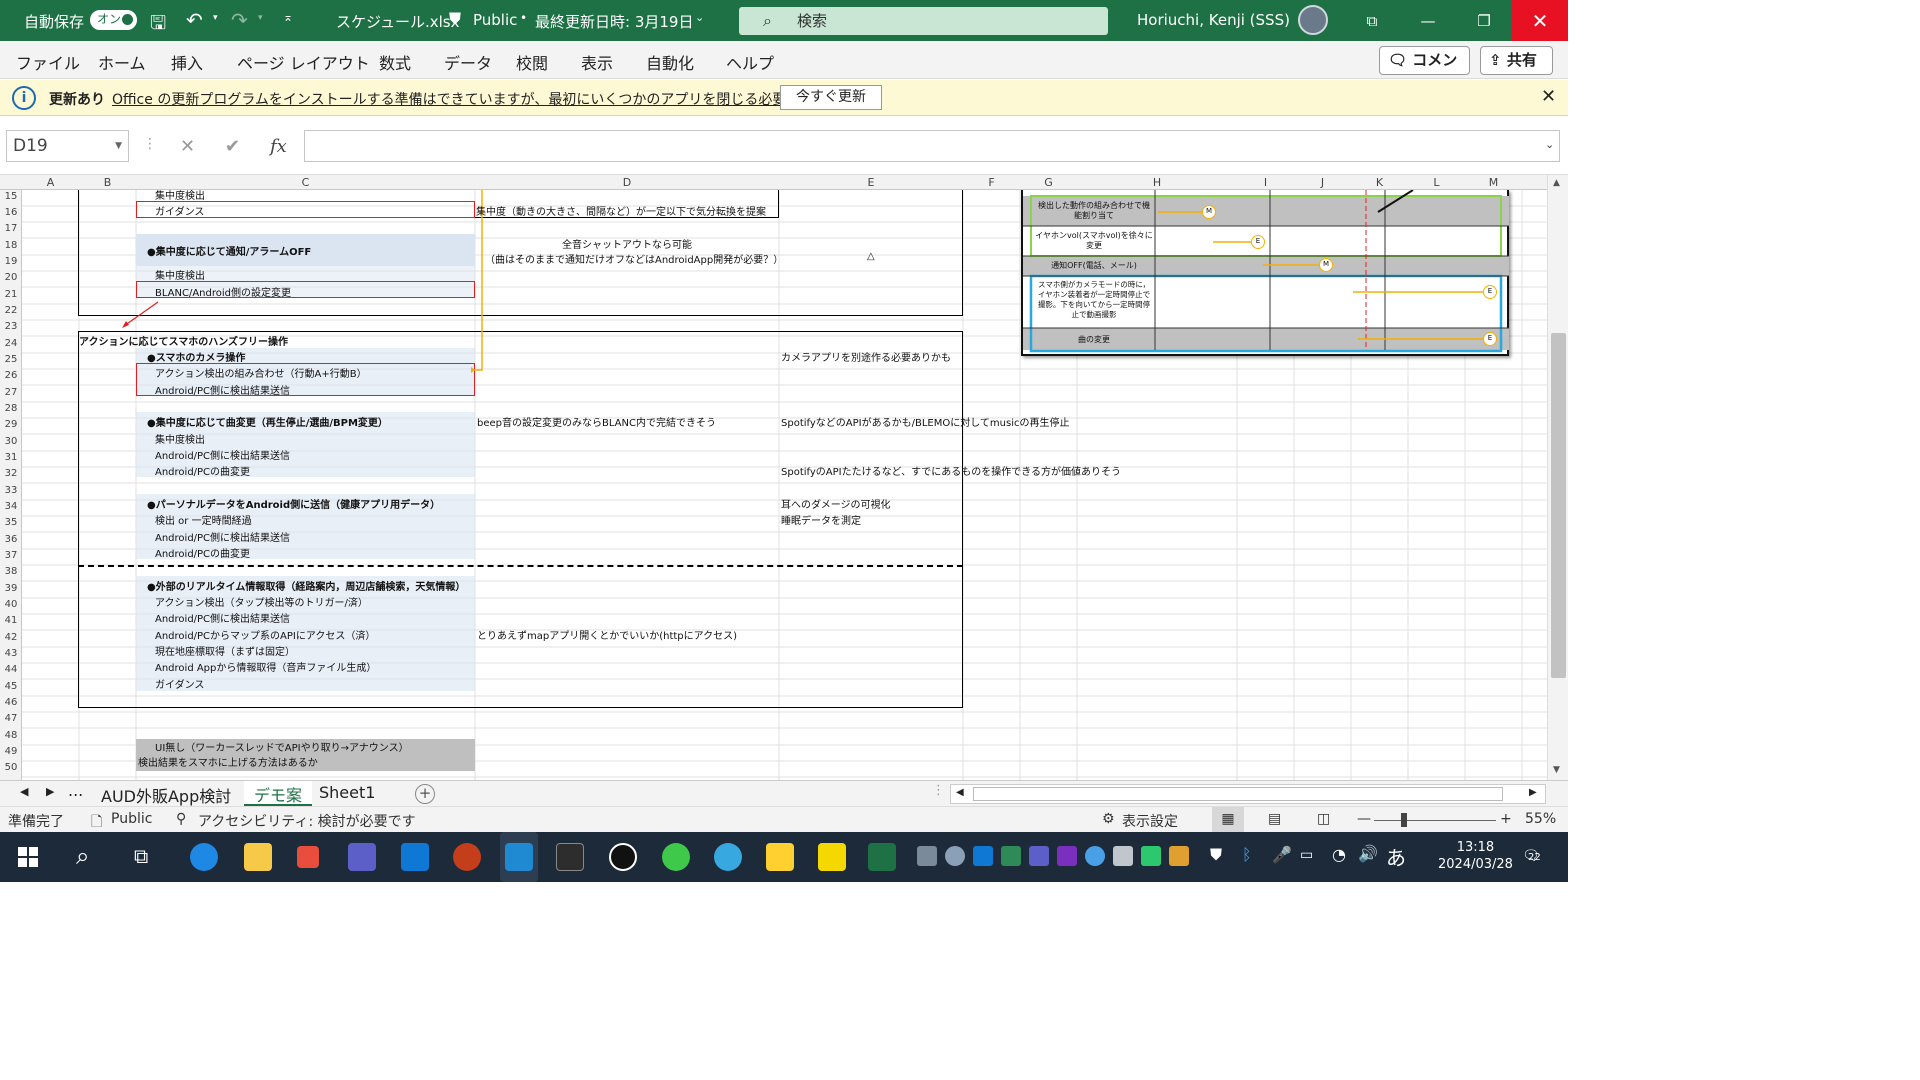 The image size is (1920, 1080). What do you see at coordinates (180, 196) in the screenshot?
I see `cell-C15: 集中度検出` at bounding box center [180, 196].